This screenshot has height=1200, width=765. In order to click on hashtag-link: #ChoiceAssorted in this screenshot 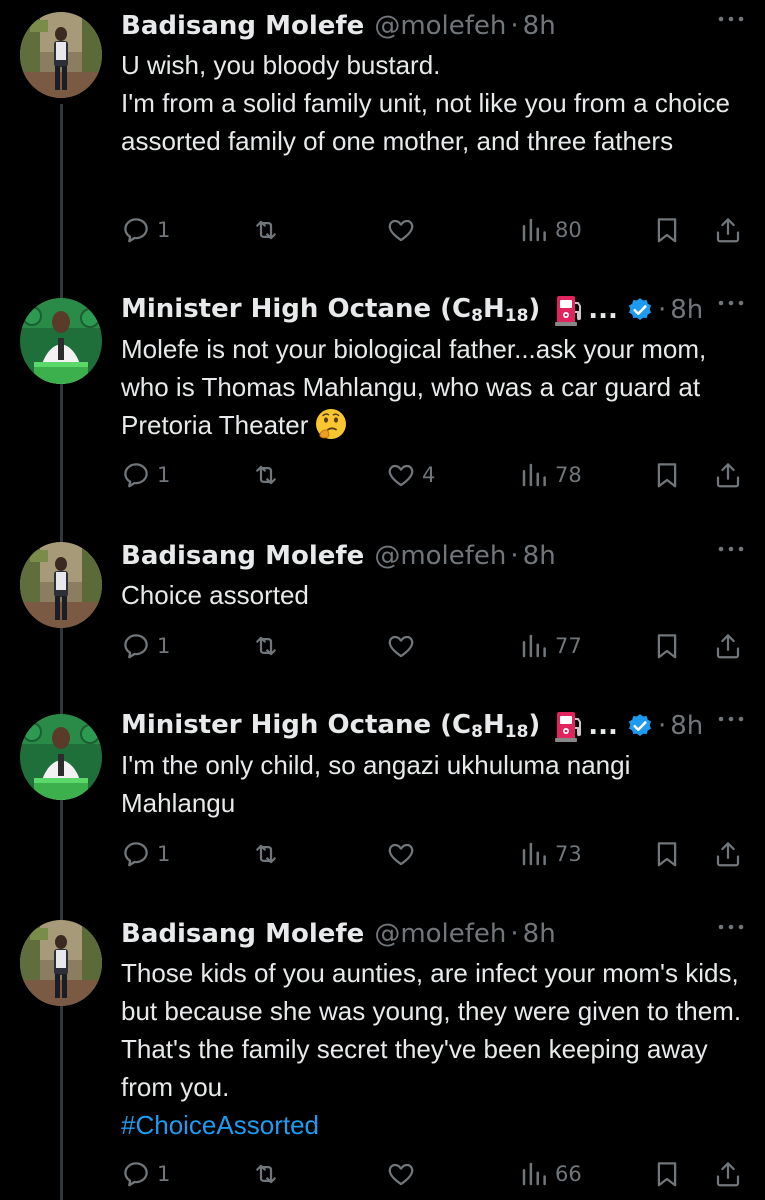, I will do `click(220, 1125)`.